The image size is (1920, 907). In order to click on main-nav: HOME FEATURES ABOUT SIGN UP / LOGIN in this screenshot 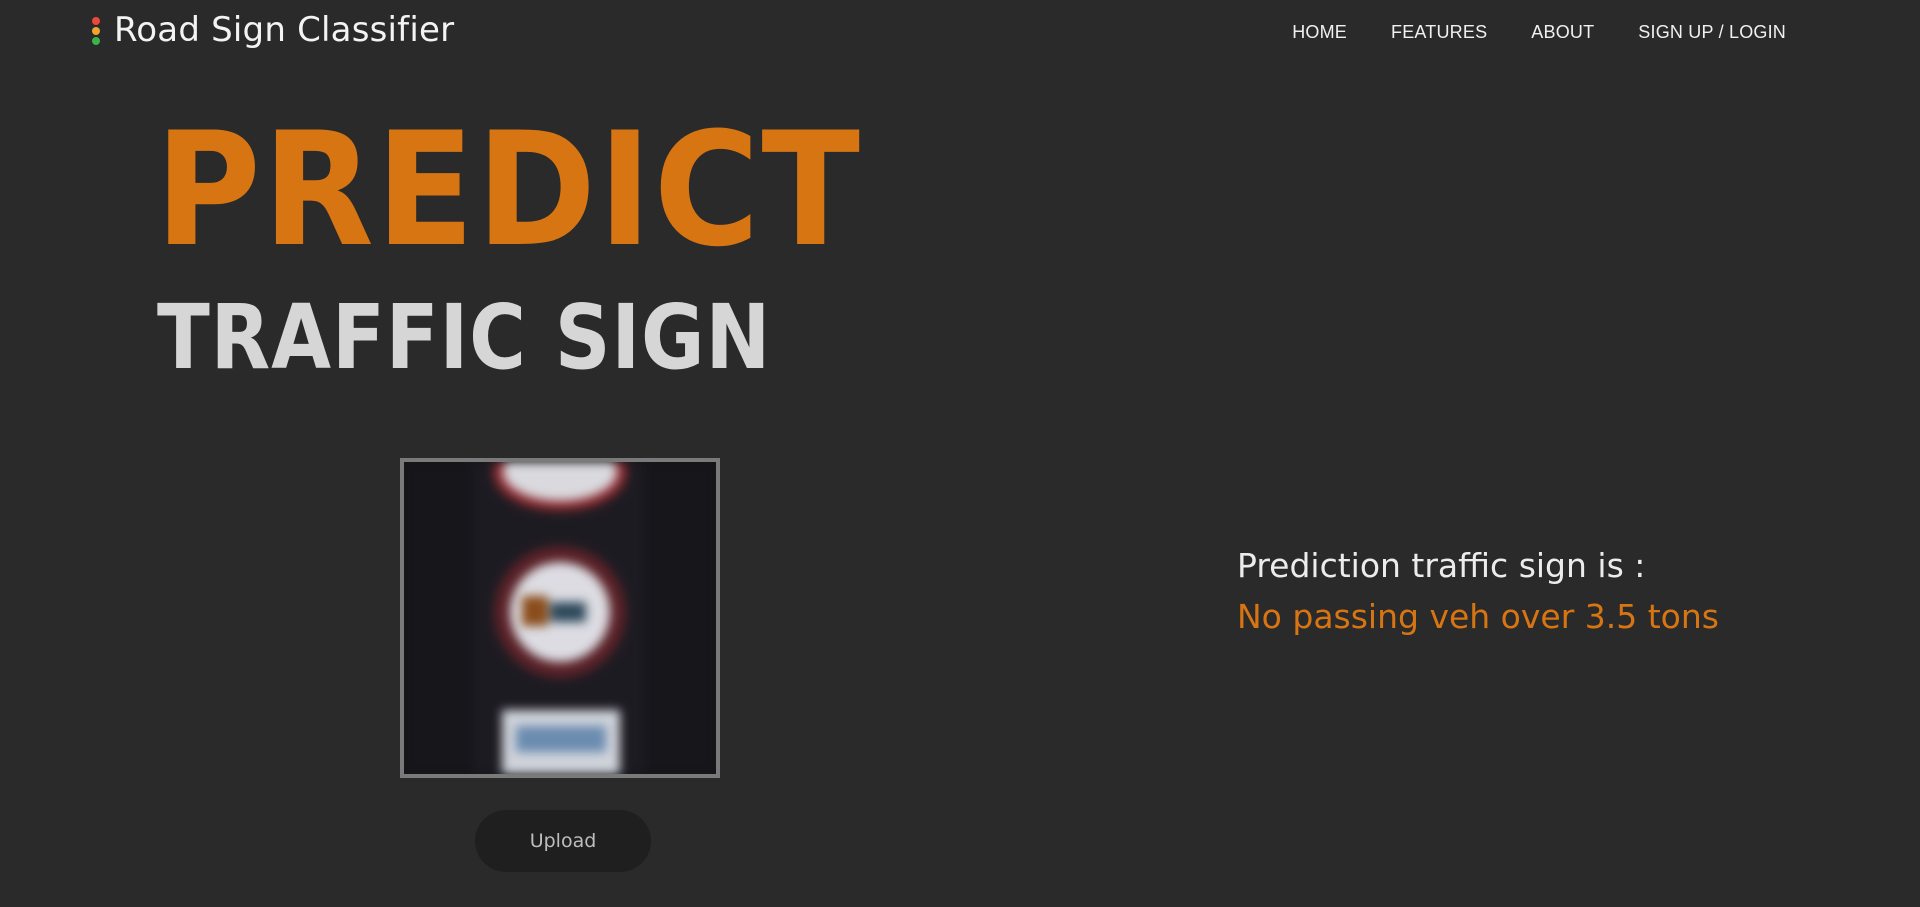, I will do `click(1539, 32)`.